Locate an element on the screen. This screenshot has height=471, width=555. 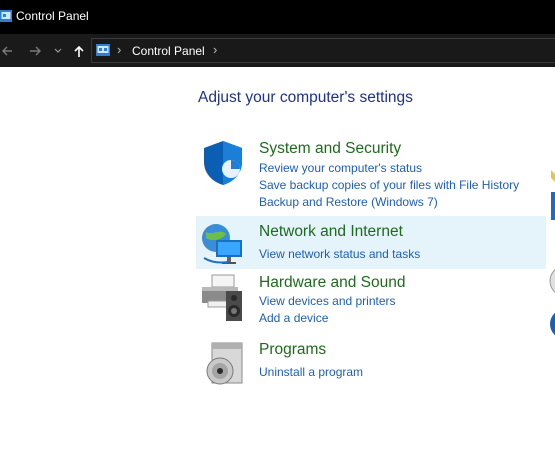
up-arrow-icon is located at coordinates (79, 51).